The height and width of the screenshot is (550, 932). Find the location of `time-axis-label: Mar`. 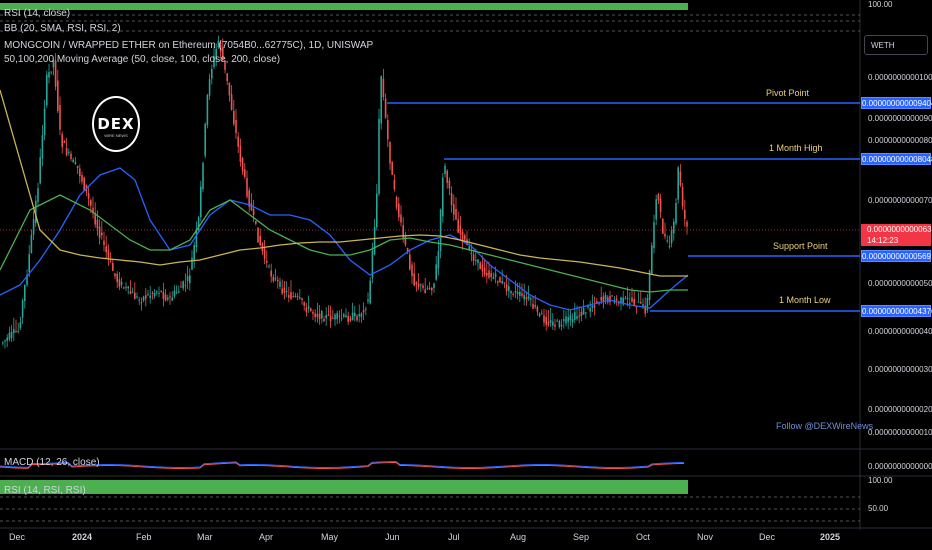

time-axis-label: Mar is located at coordinates (205, 537).